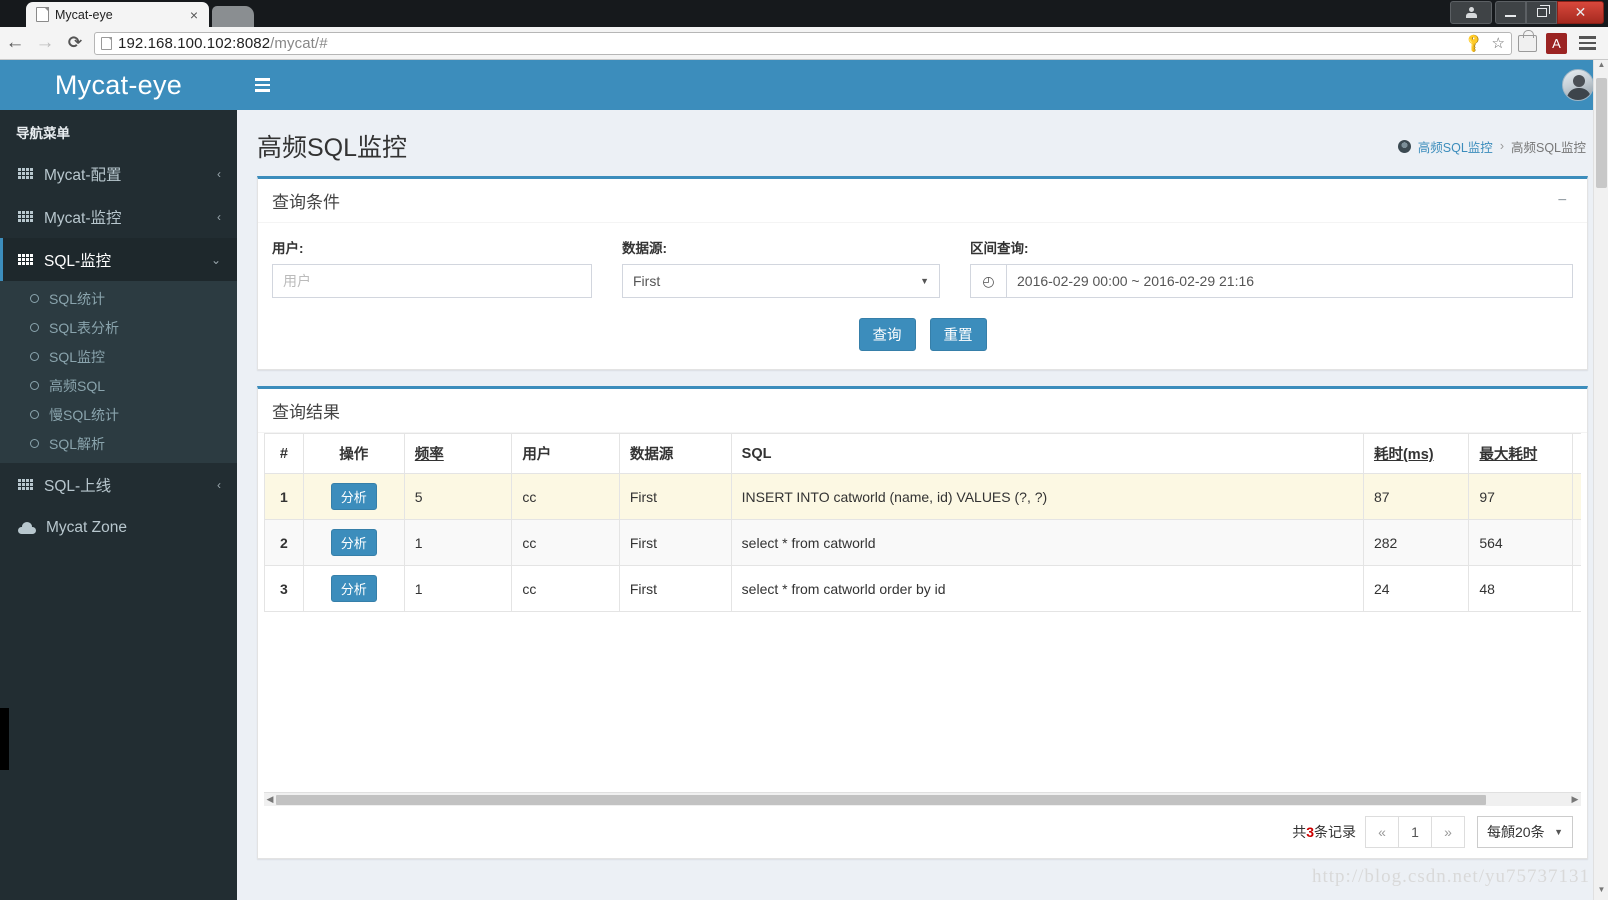 Image resolution: width=1608 pixels, height=900 pixels. I want to click on scrollbar-thumb, so click(881, 799).